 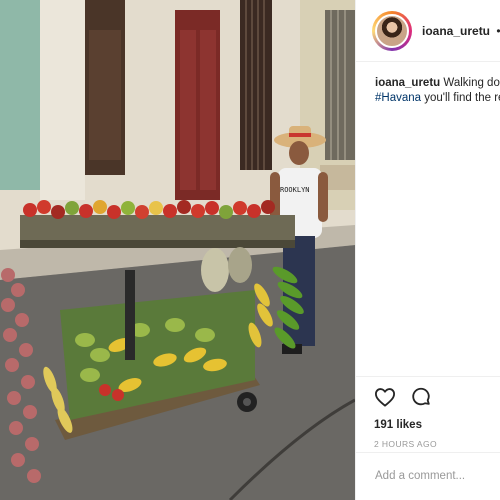 What do you see at coordinates (460, 98) in the screenshot?
I see `caption-text-line2: you'll find the re` at bounding box center [460, 98].